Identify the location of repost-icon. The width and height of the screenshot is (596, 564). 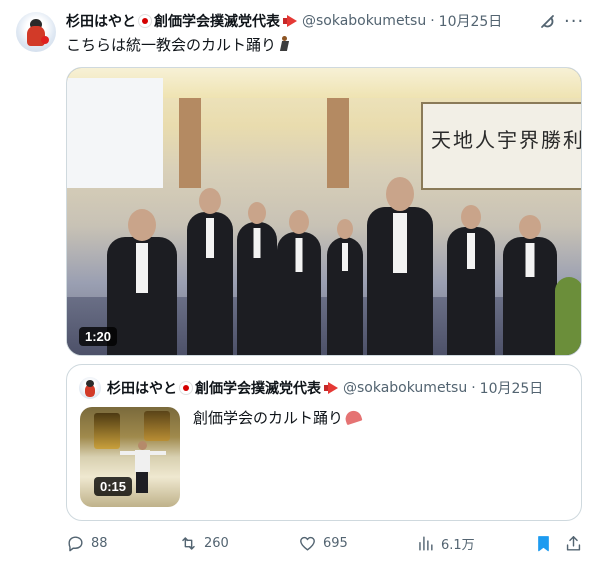
(188, 543).